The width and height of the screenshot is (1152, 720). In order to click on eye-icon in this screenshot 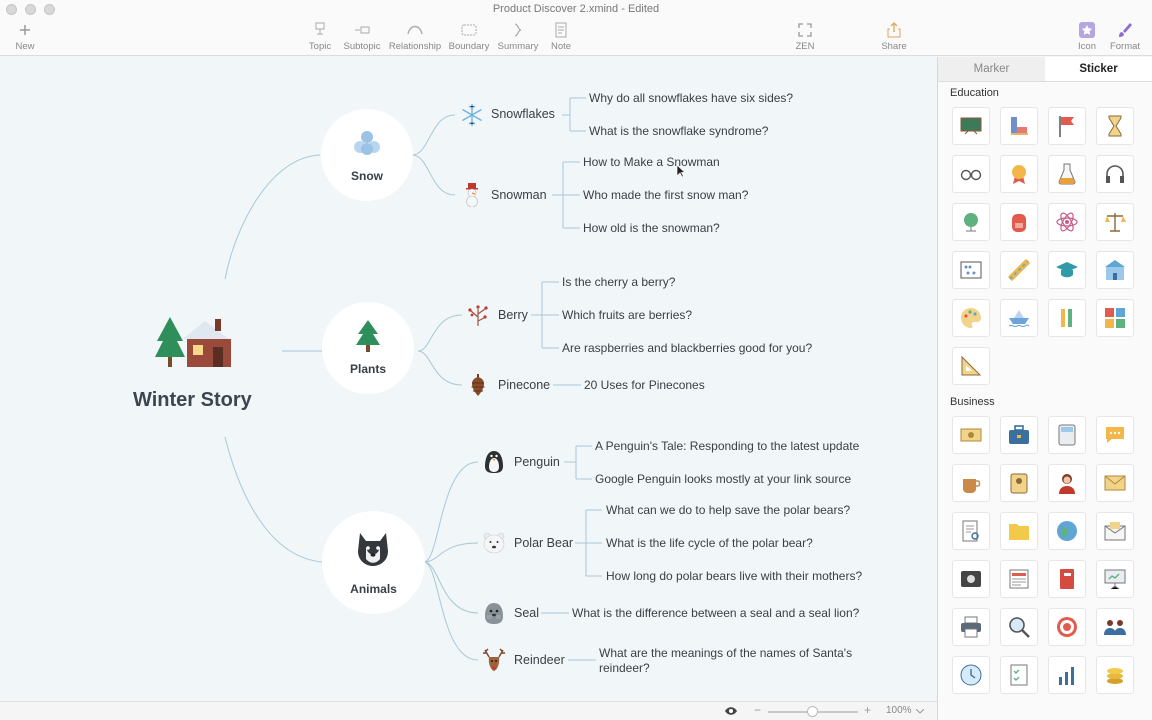, I will do `click(731, 711)`.